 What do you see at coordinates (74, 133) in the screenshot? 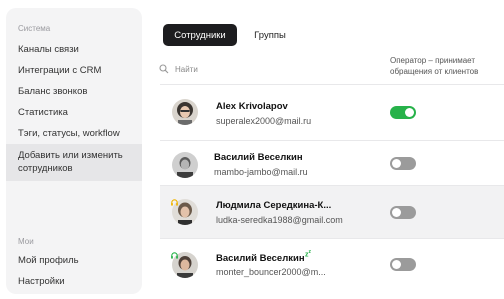
I see `sidebar-item-tags: Тэги, статусы, workflow` at bounding box center [74, 133].